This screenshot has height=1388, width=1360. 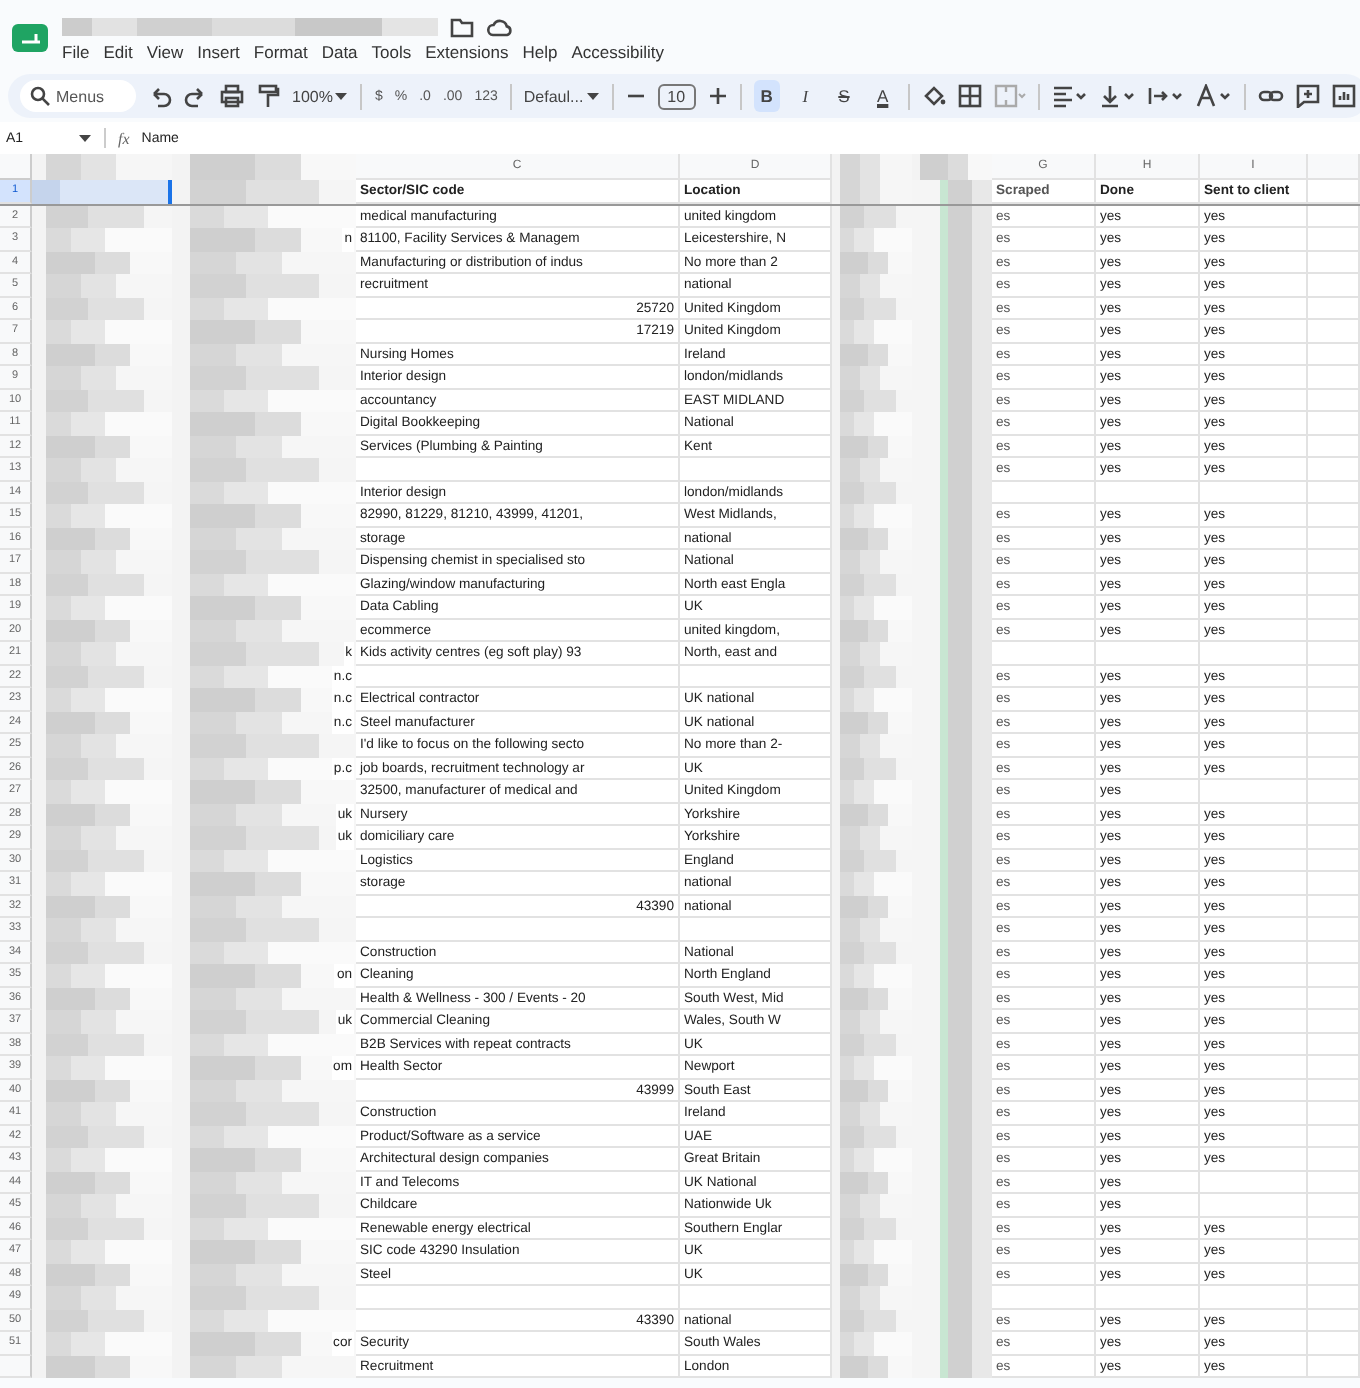 I want to click on fx-label: fx, so click(x=124, y=138).